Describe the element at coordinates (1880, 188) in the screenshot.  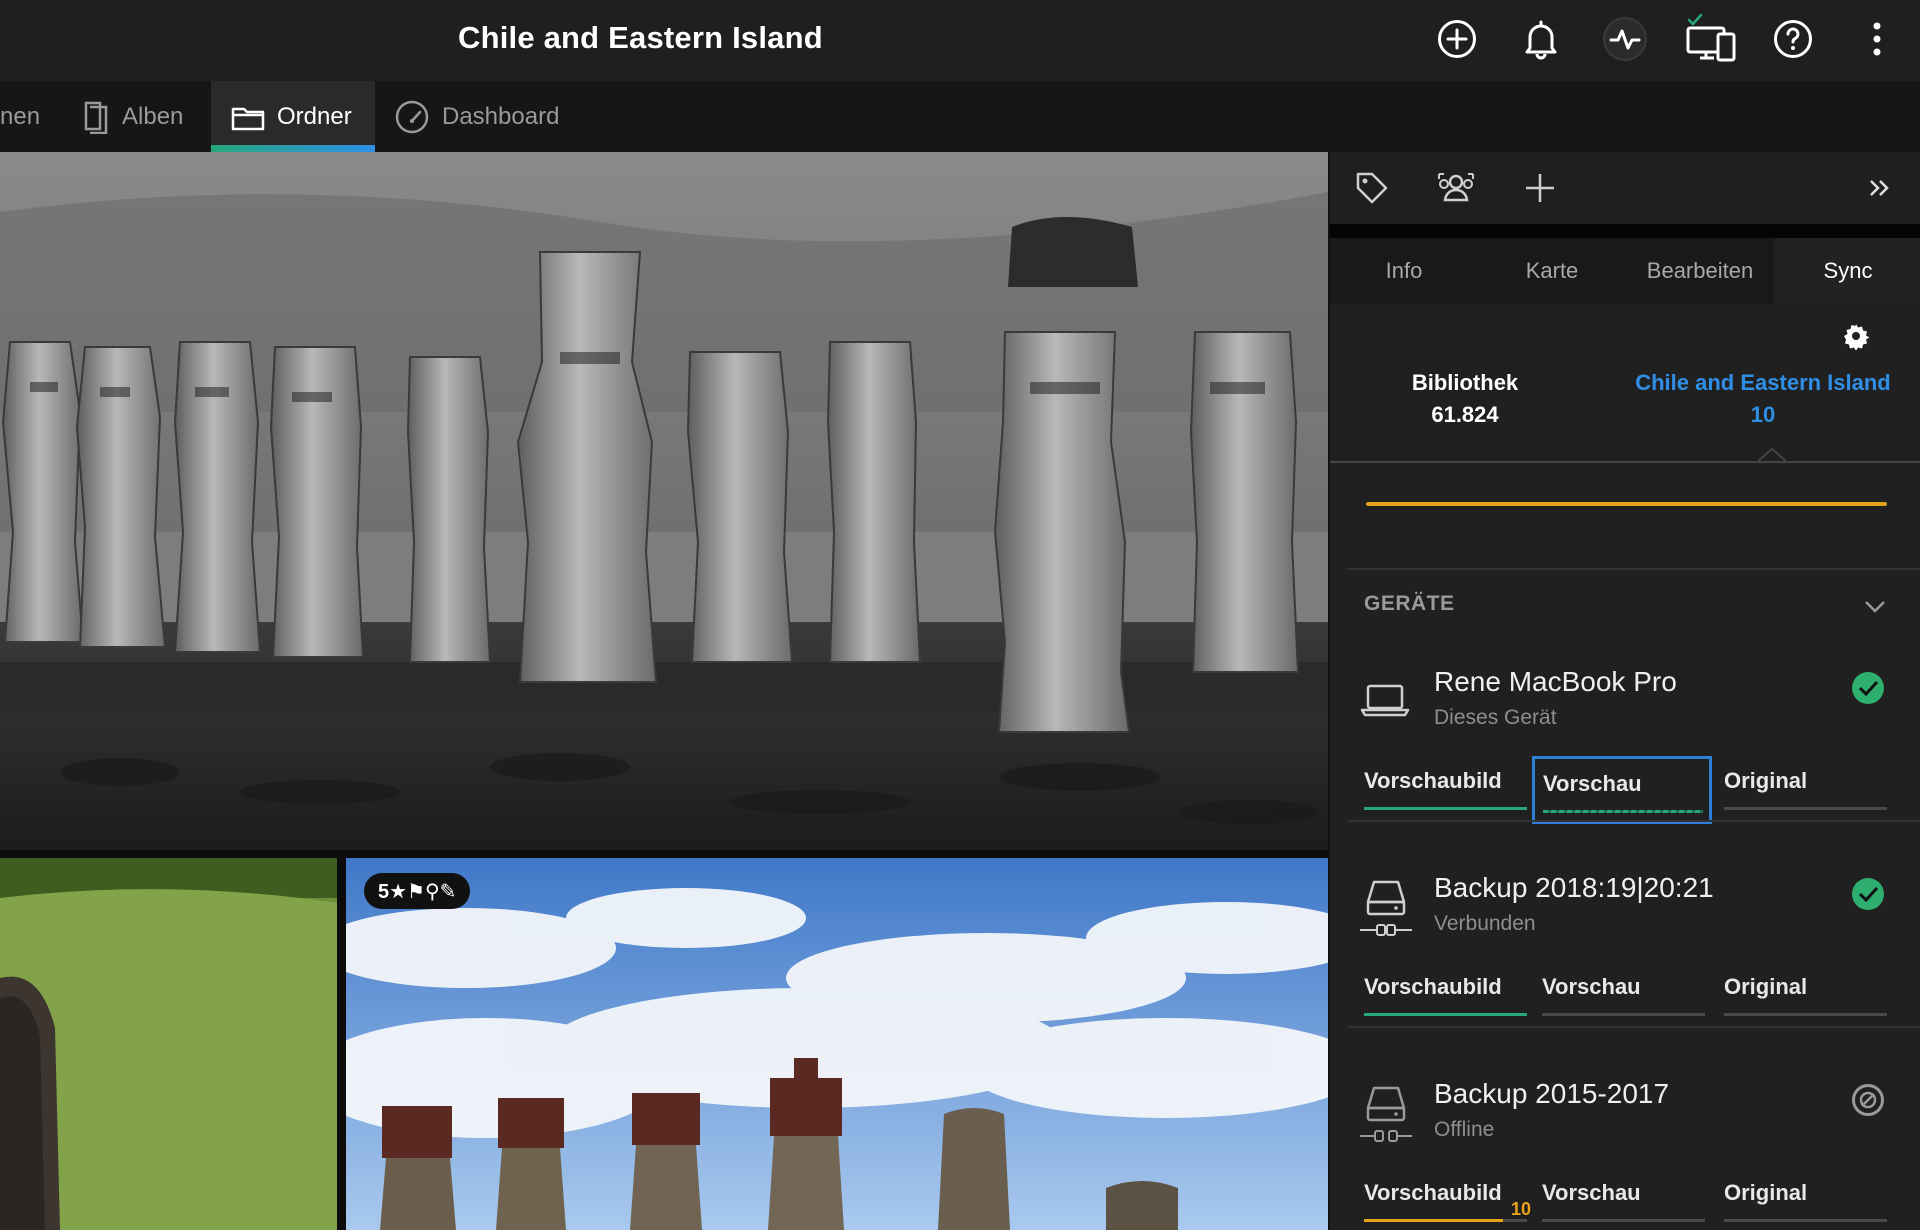
I see `expand-icon` at that location.